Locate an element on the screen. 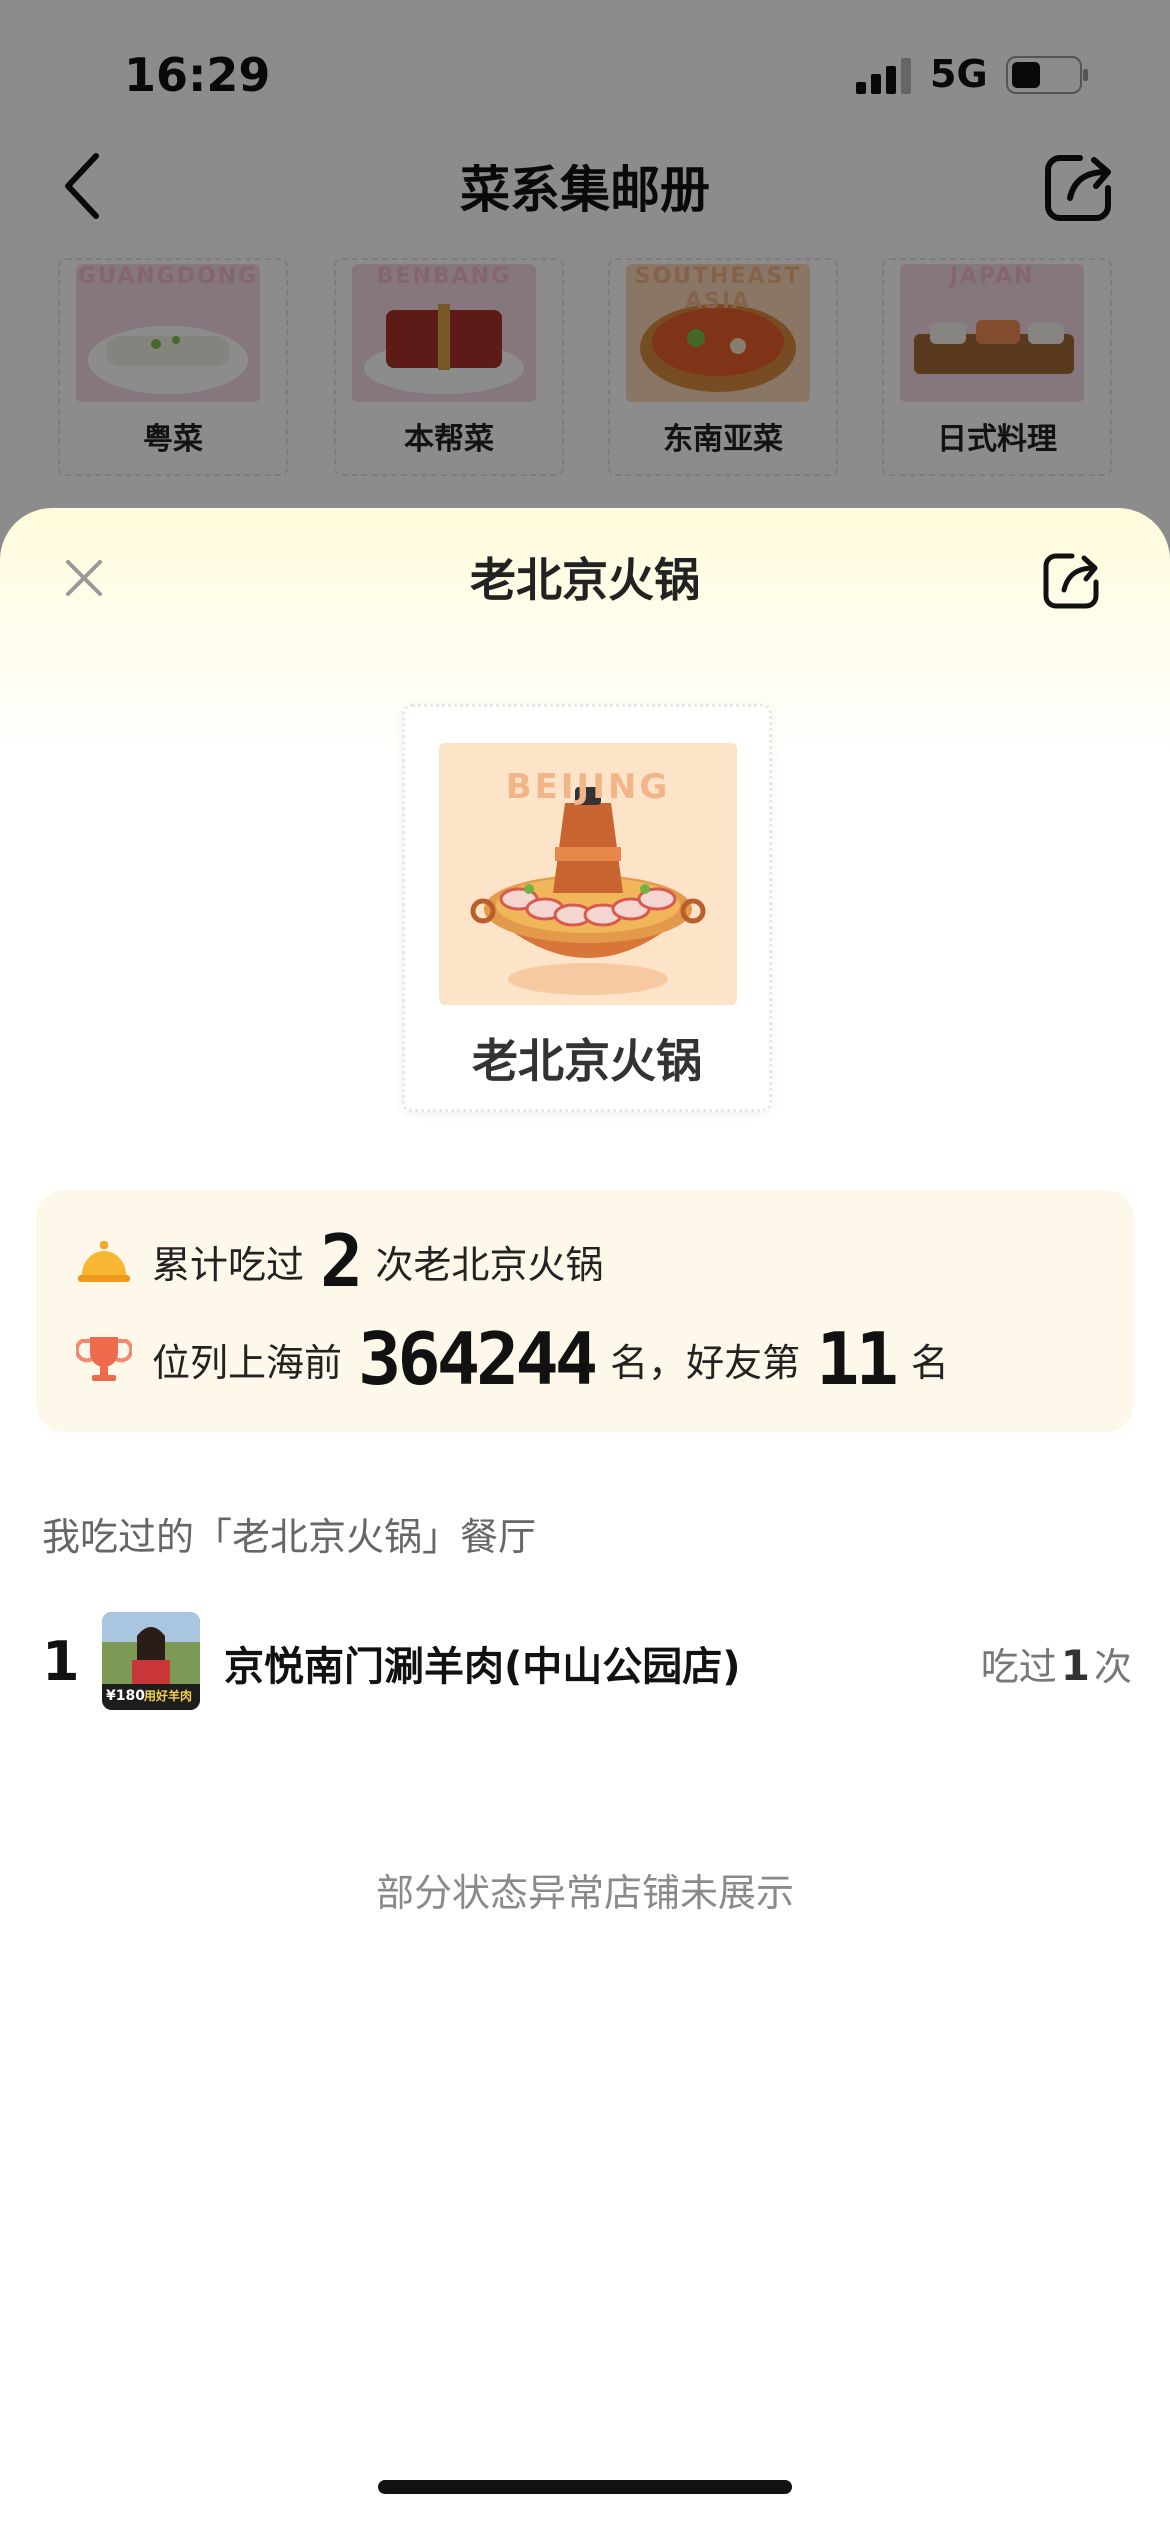 The image size is (1170, 2532). friend-rank: 11 is located at coordinates (857, 1359).